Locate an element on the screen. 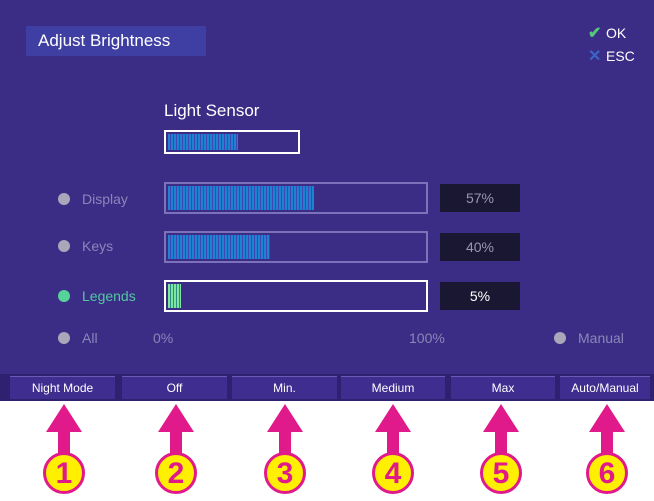 This screenshot has width=654, height=501. legends-option: Legends is located at coordinates (97, 296).